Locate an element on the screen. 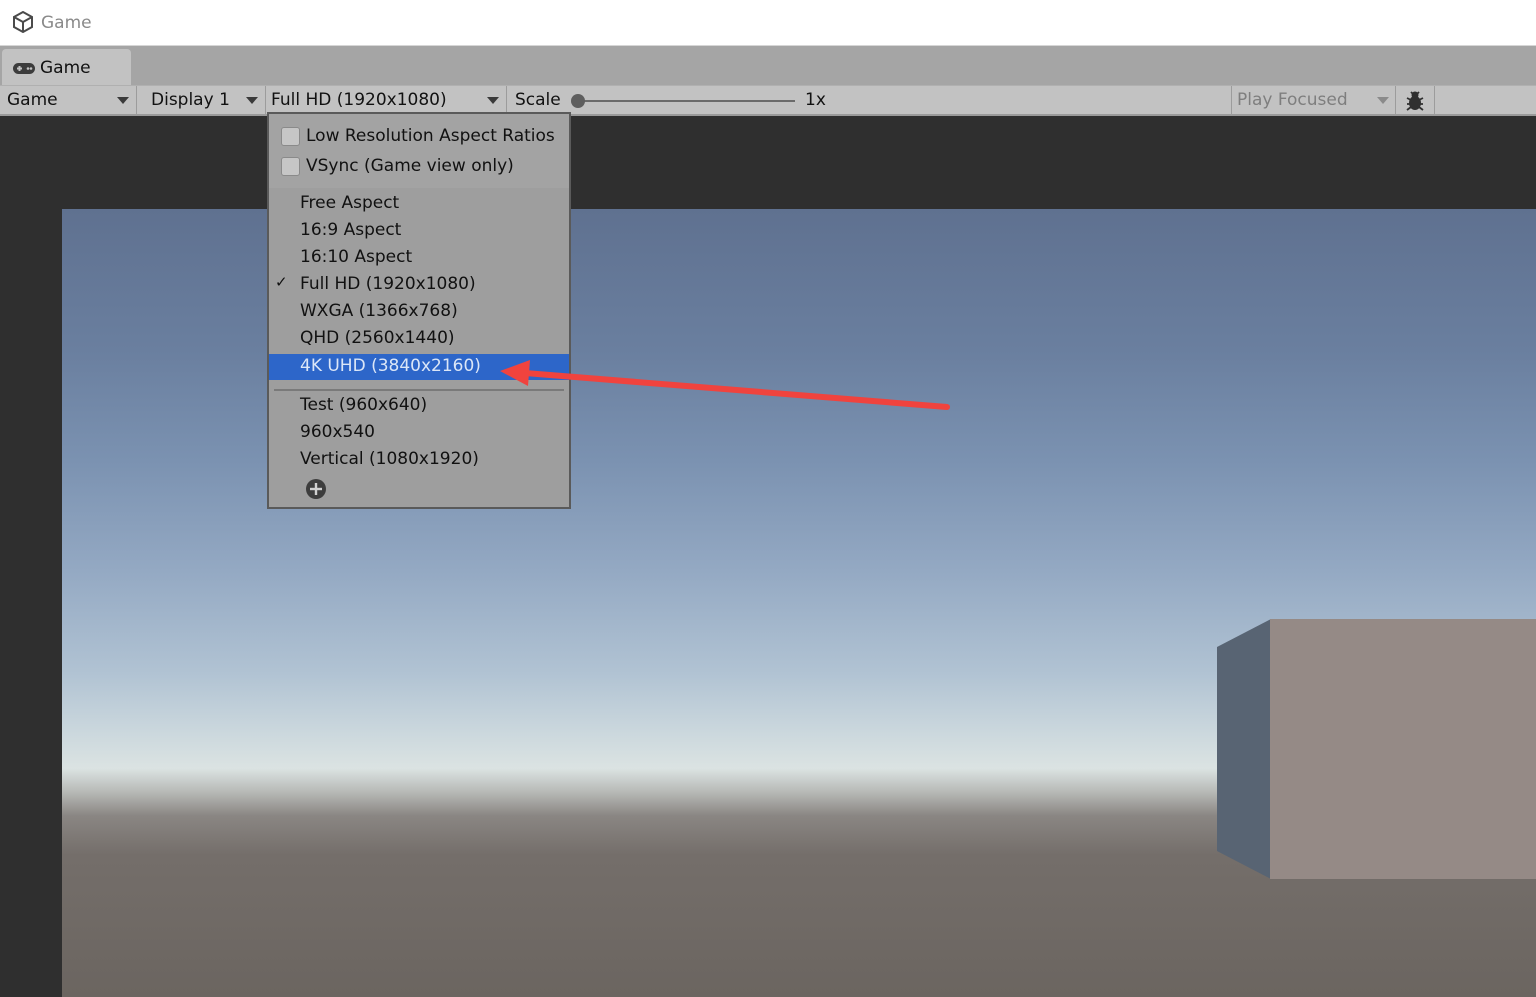 This screenshot has width=1536, height=997. cube-side-face is located at coordinates (1244, 749).